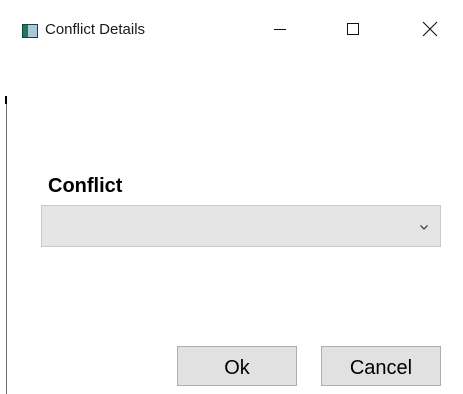 The width and height of the screenshot is (463, 394). I want to click on conflict-dropdown, so click(241, 226).